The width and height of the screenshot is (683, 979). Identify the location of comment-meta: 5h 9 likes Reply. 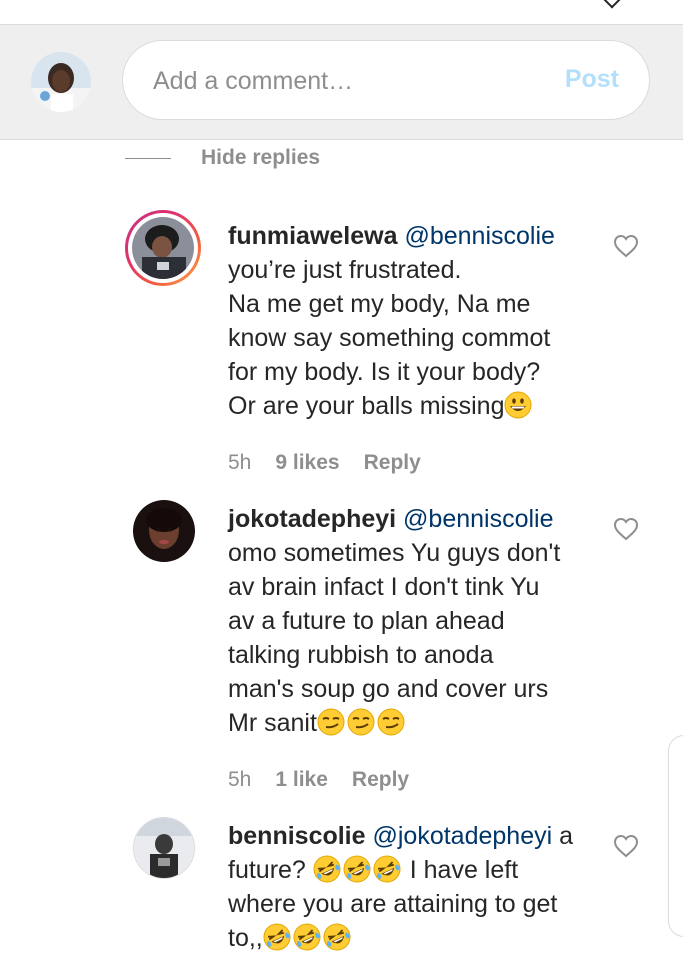
(324, 463).